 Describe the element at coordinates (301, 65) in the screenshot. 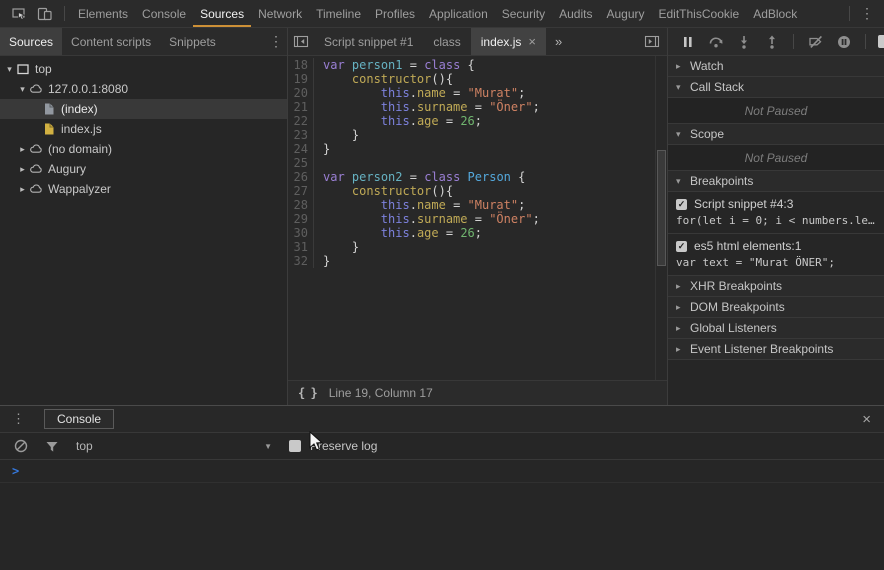

I see `line-number: 18` at that location.